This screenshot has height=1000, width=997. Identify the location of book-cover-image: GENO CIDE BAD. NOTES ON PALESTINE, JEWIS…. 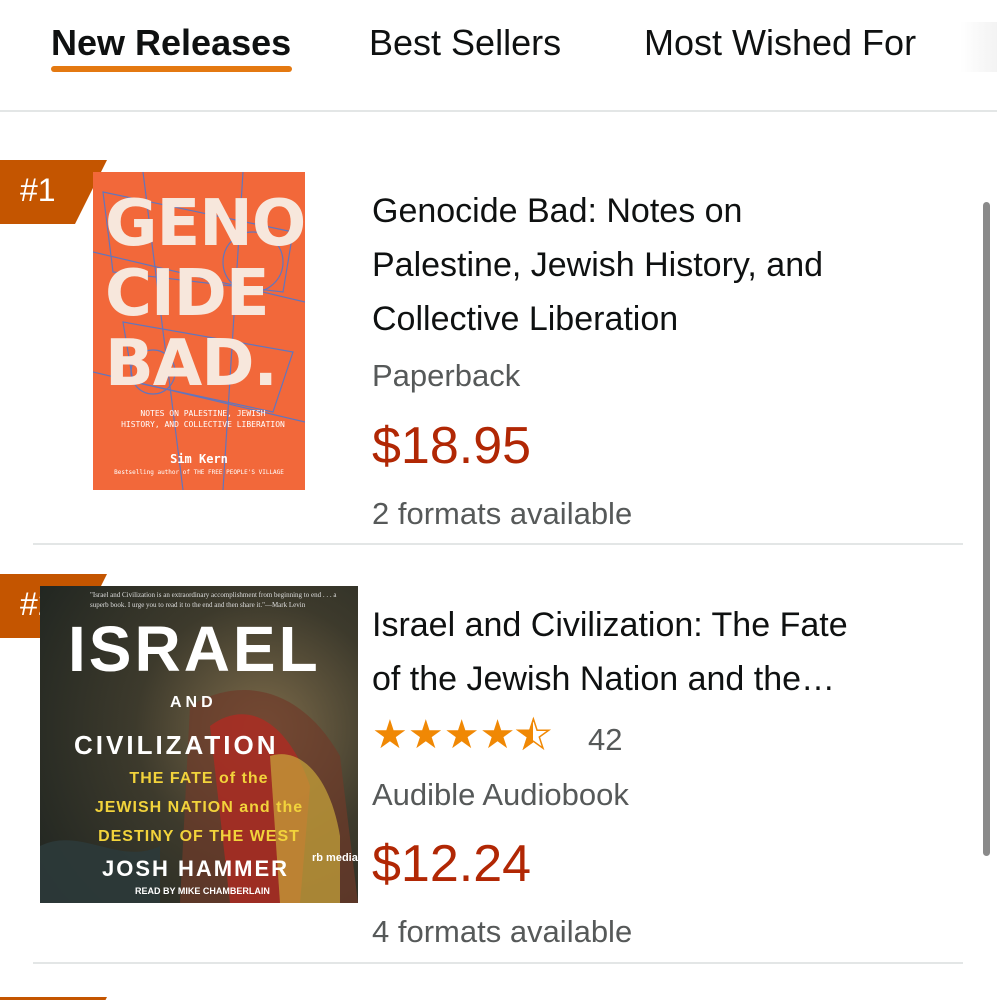
(199, 331).